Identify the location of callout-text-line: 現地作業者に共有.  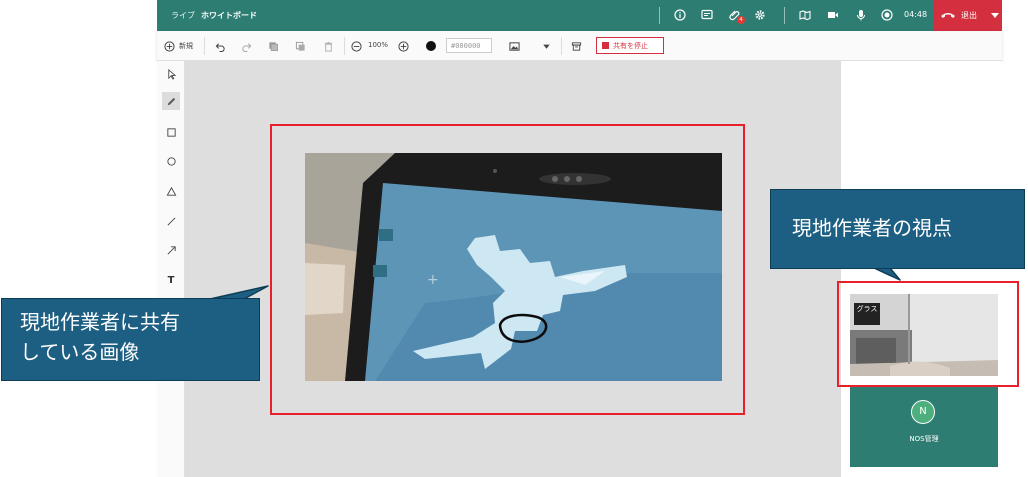
(100, 322).